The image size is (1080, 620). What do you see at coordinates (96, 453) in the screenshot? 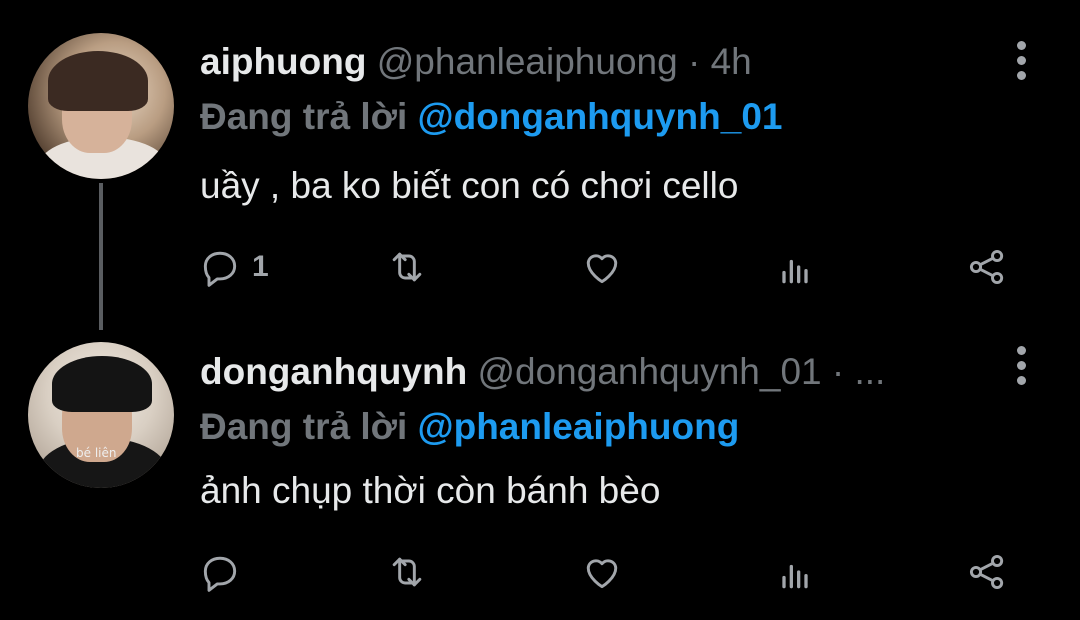
I see `avatar-shirt-text: bé liên` at bounding box center [96, 453].